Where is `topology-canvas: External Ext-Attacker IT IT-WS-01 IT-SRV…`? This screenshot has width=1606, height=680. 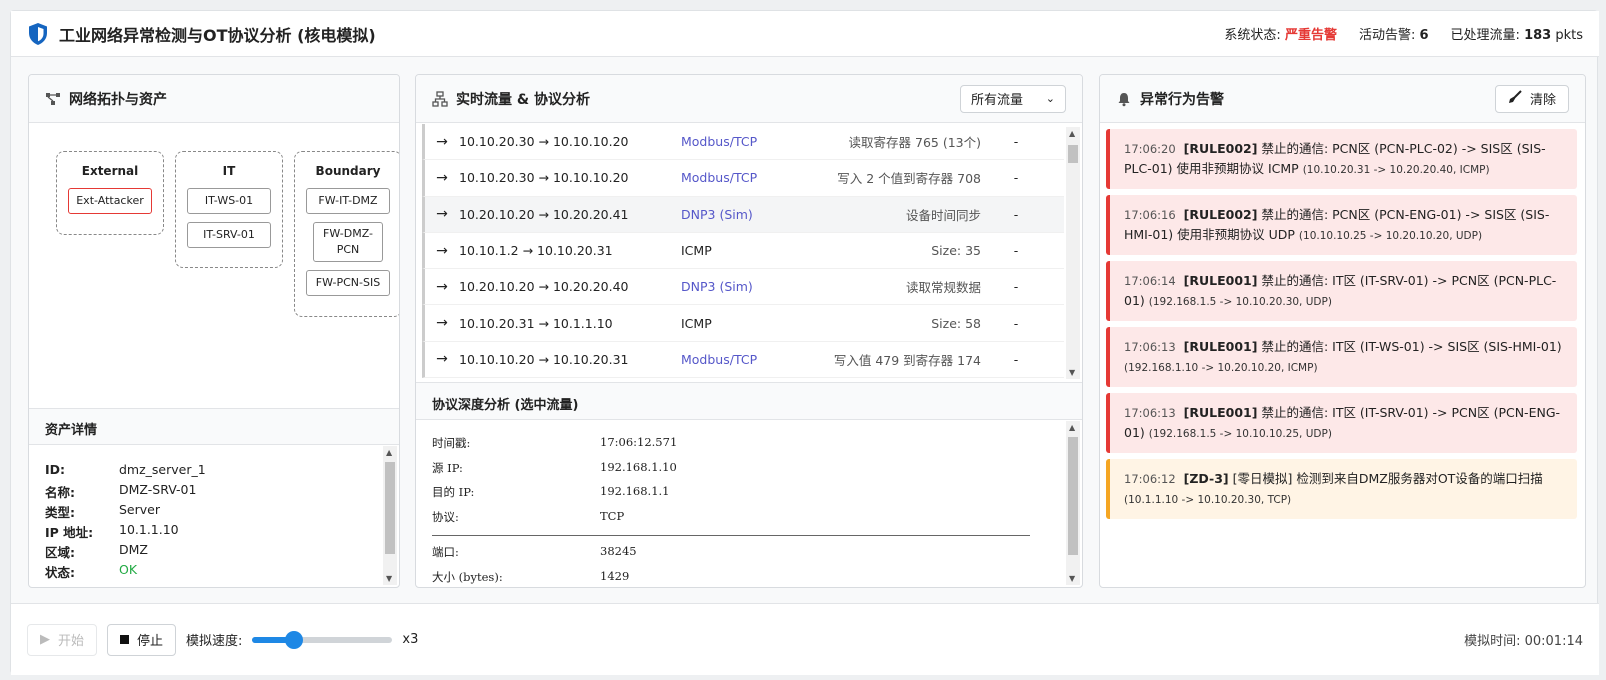
topology-canvas: External Ext-Attacker IT IT-WS-01 IT-SRV… is located at coordinates (214, 266).